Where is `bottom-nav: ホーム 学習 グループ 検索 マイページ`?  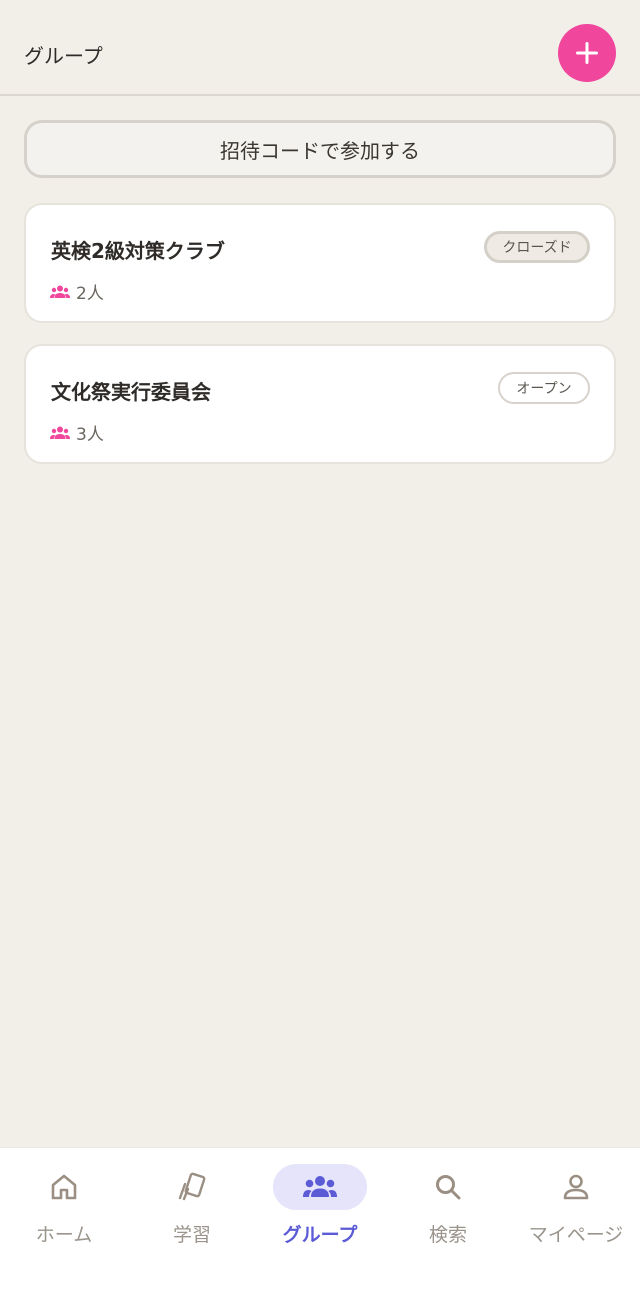
bottom-nav: ホーム 学習 グループ 検索 マイページ is located at coordinates (320, 1230).